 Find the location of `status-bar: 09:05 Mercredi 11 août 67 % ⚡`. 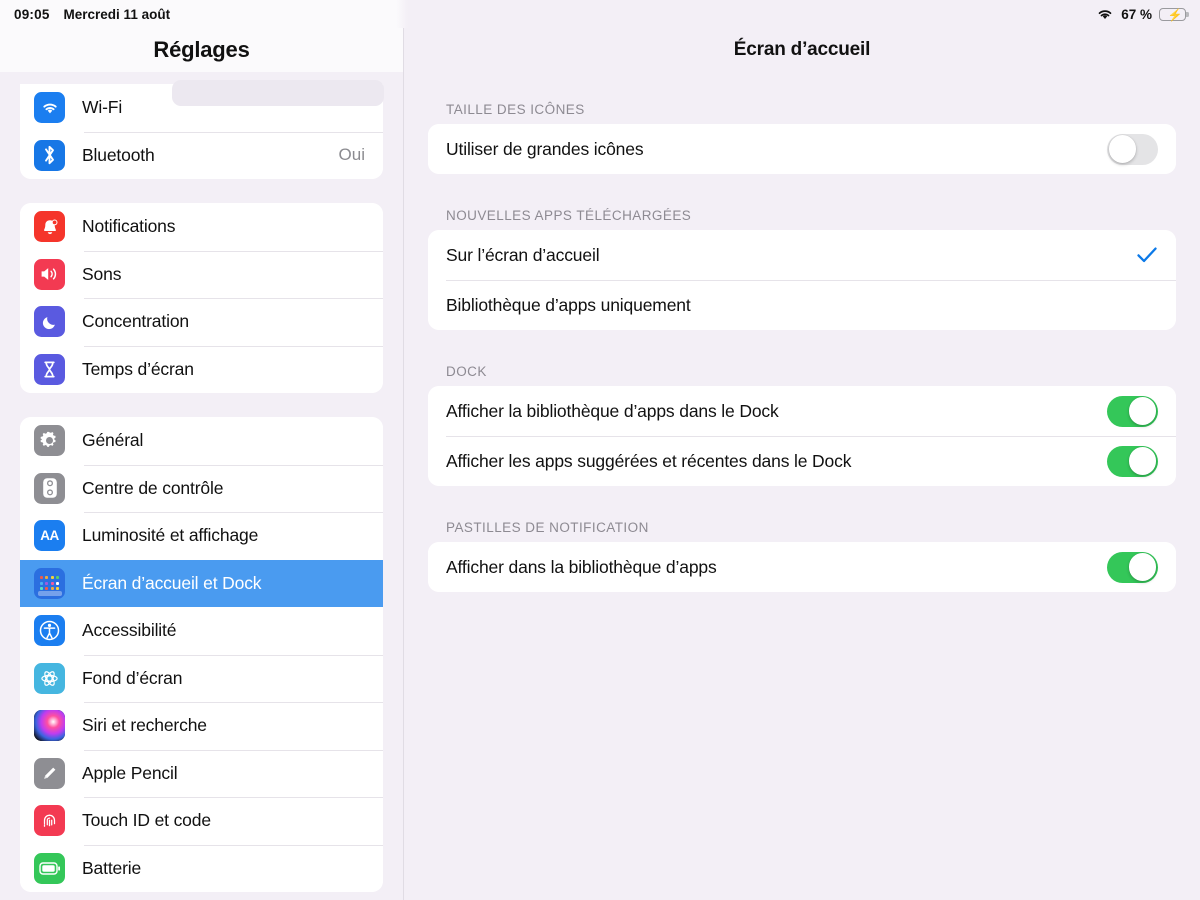

status-bar: 09:05 Mercredi 11 août 67 % ⚡ is located at coordinates (600, 14).